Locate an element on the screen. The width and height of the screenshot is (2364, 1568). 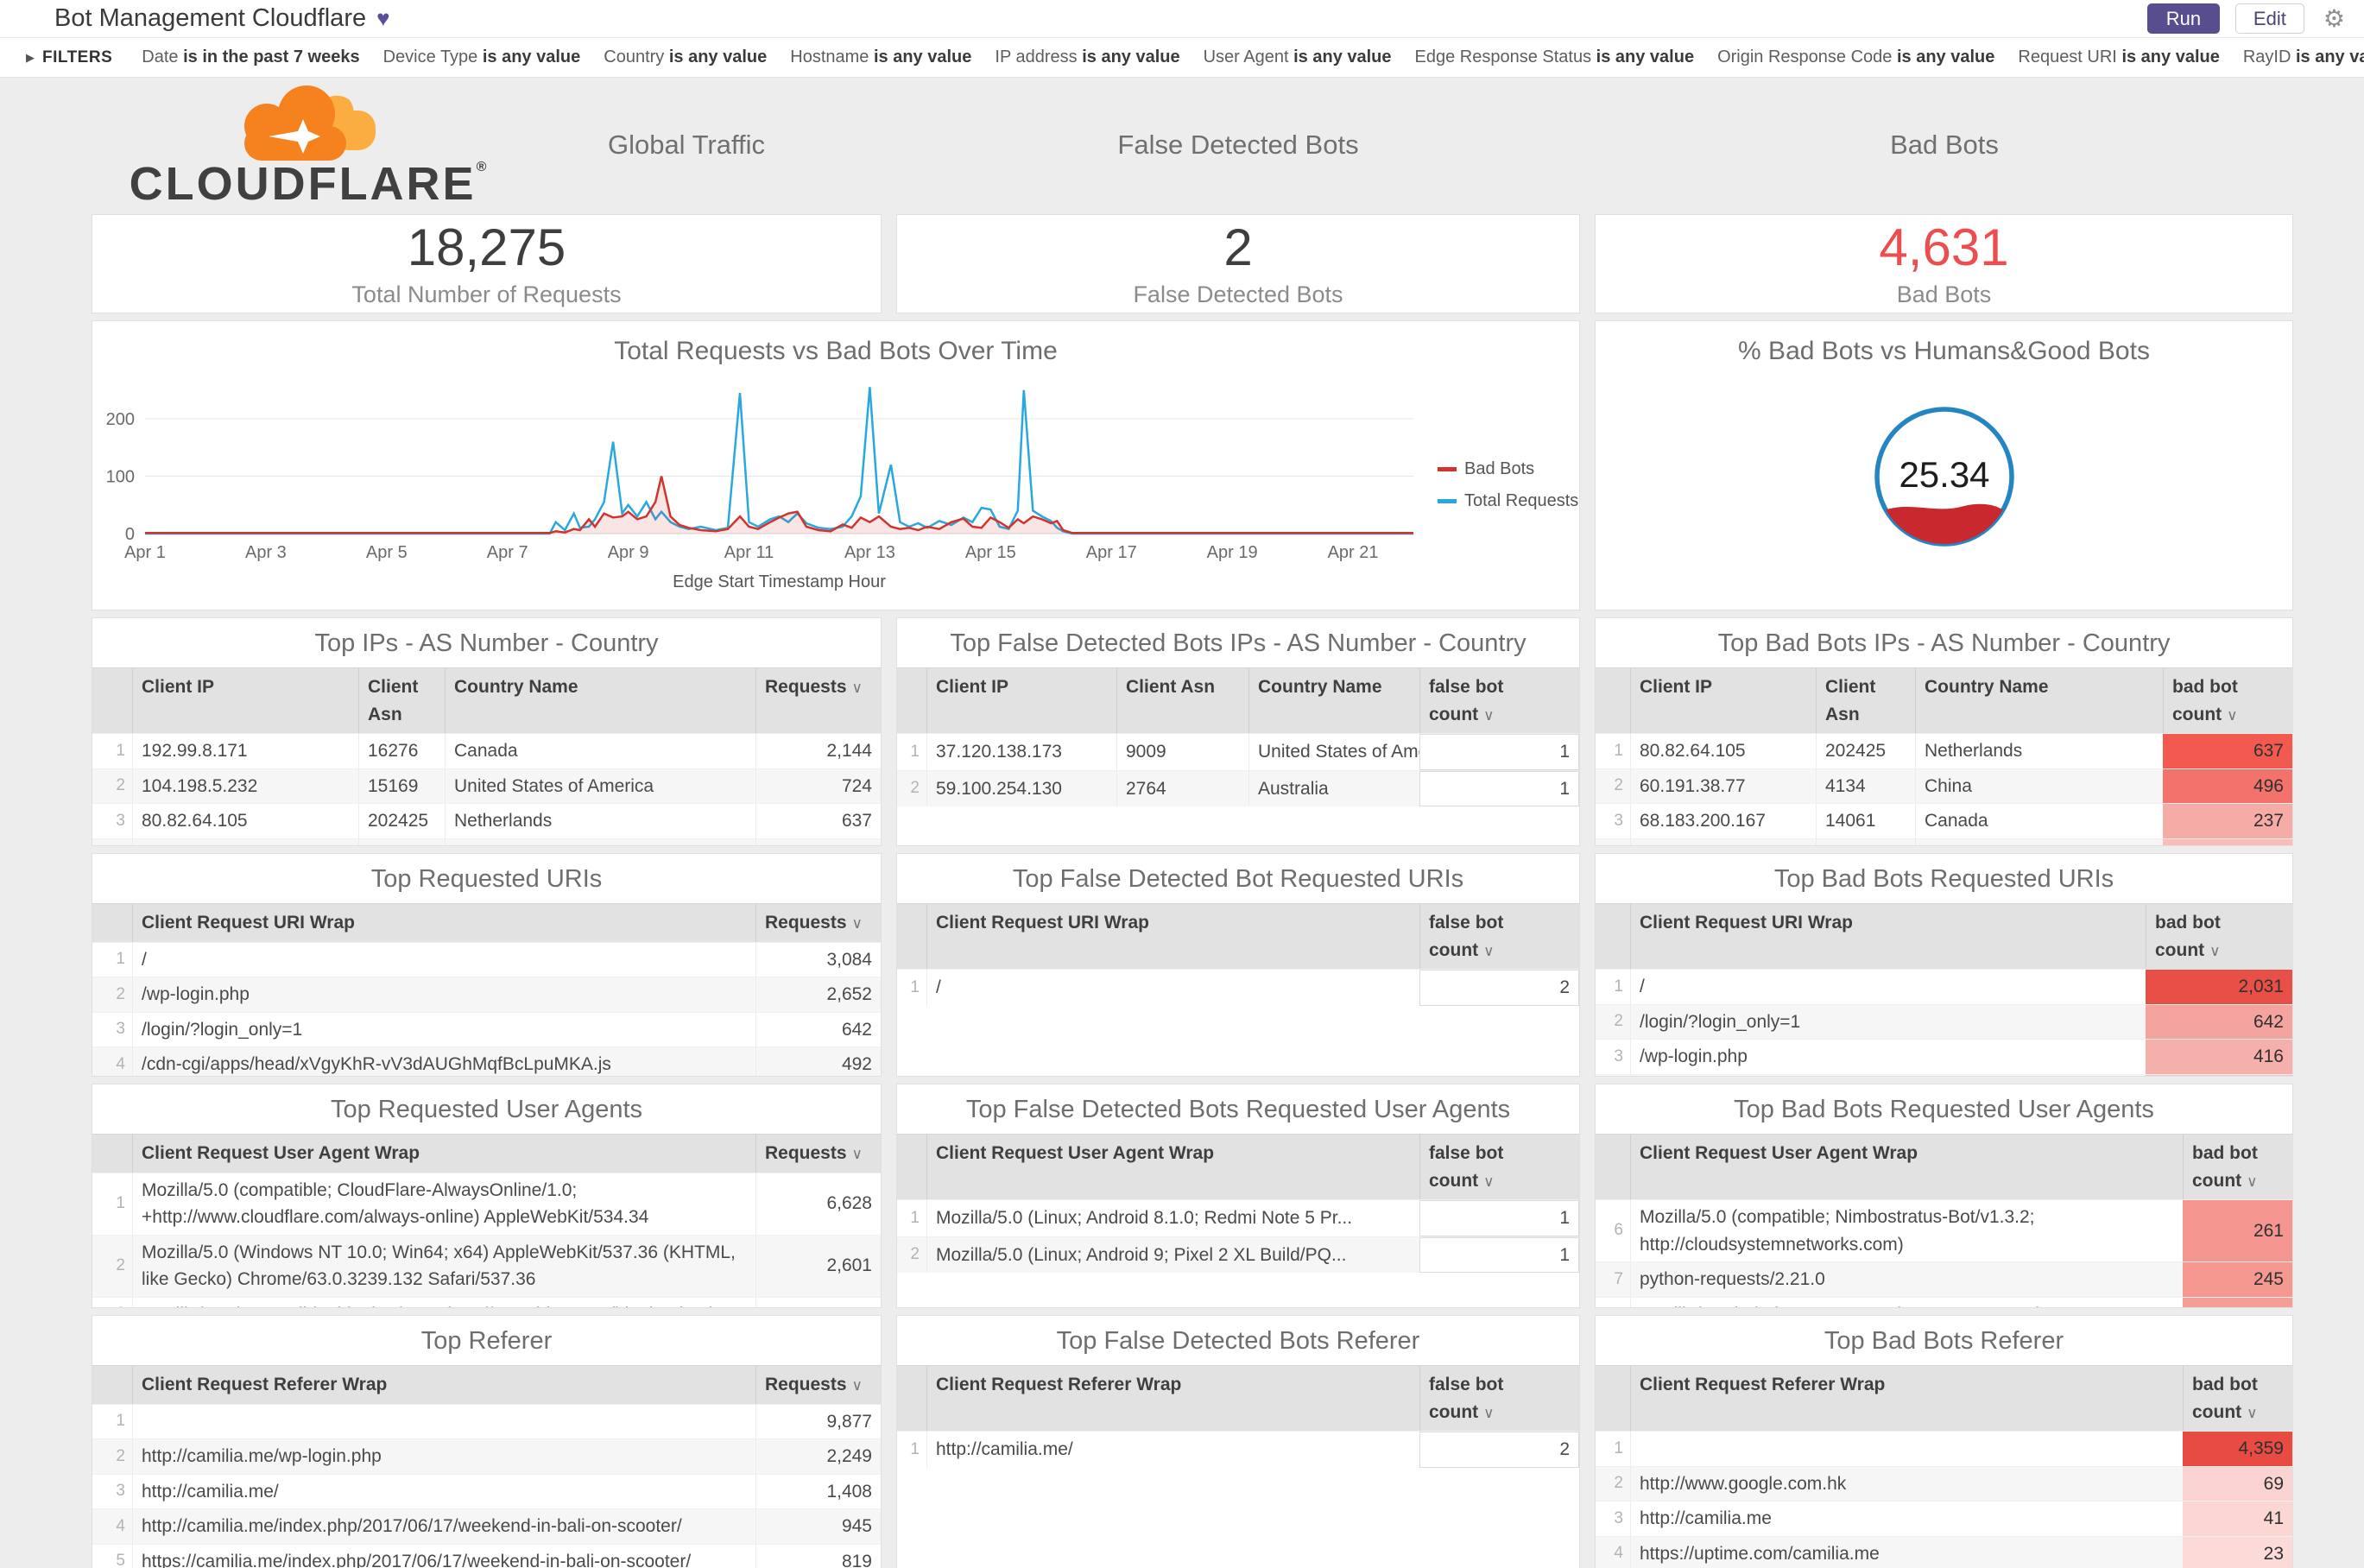
table-row: 1 80.82.64.105 202425 Netherlands 637 is located at coordinates (1944, 751).